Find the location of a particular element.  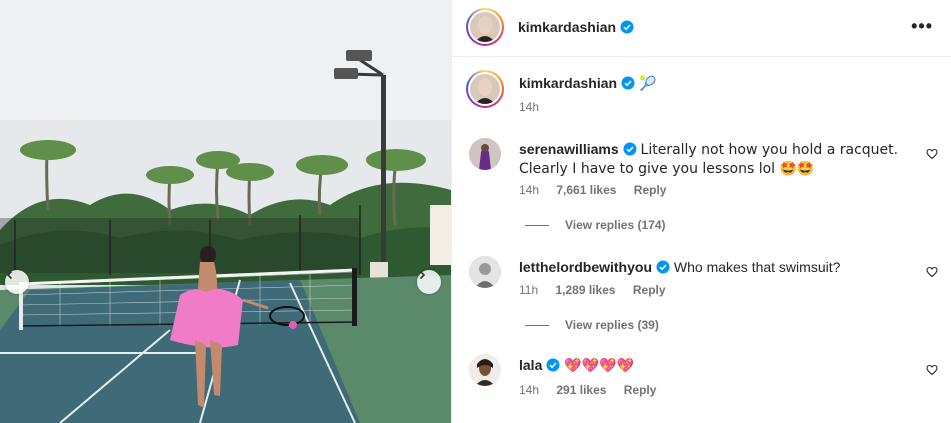

view-replies-button: View replies (39) is located at coordinates (592, 325).